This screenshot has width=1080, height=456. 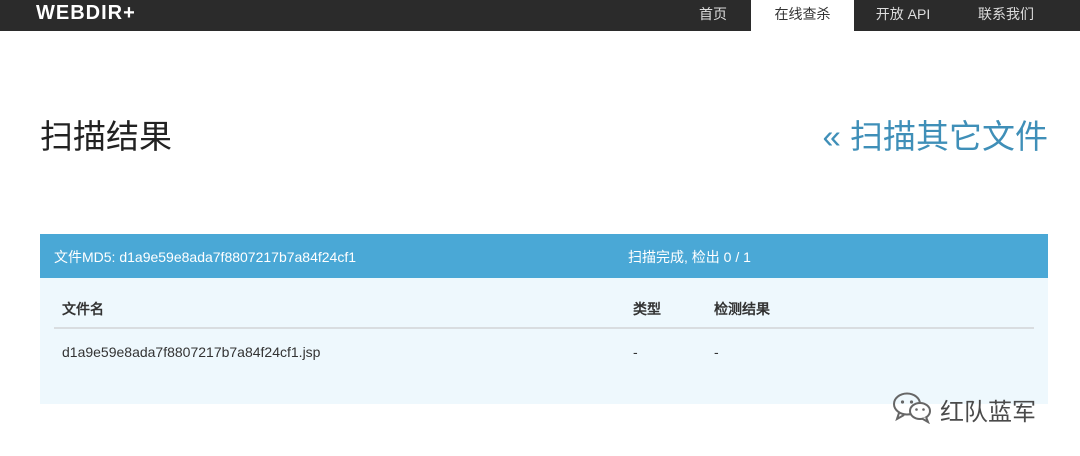 I want to click on page-title: 扫描结果, so click(x=106, y=136).